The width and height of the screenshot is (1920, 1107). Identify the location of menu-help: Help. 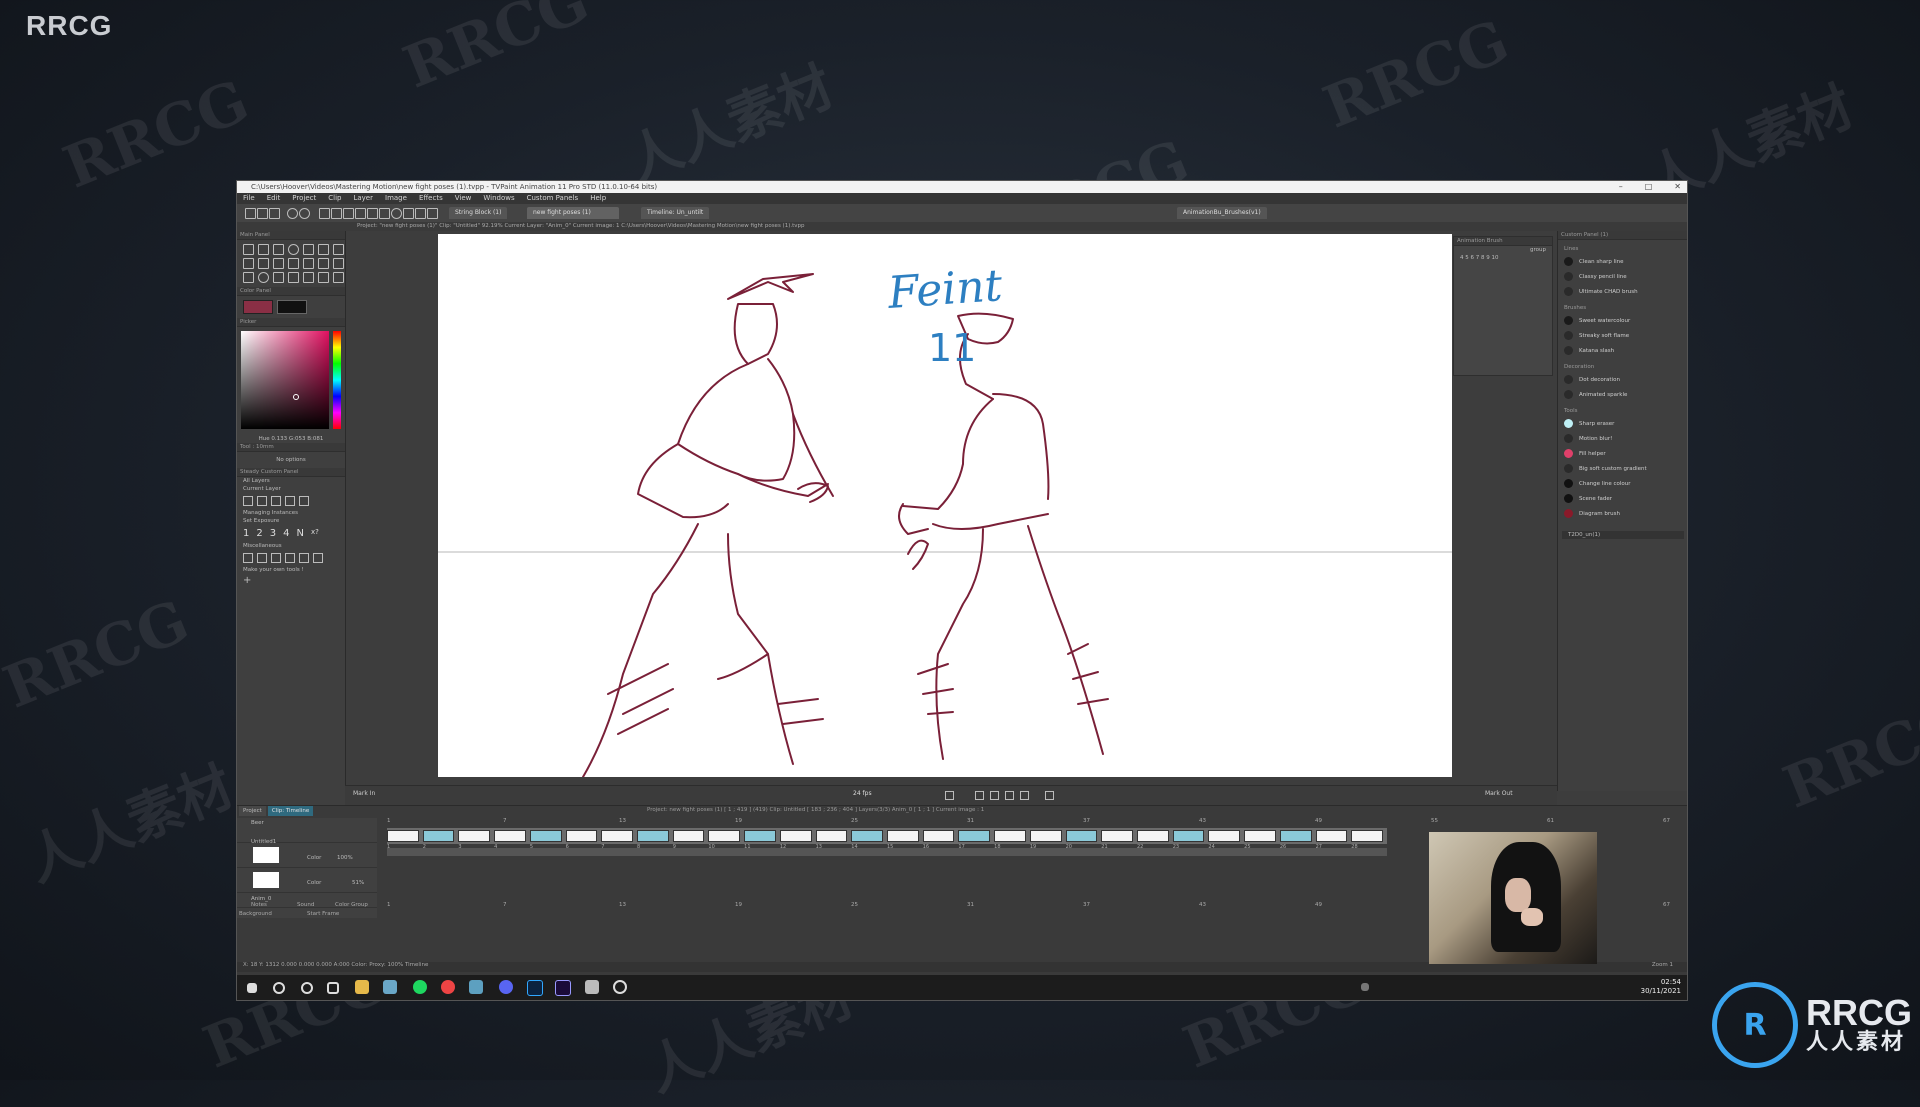
(598, 198).